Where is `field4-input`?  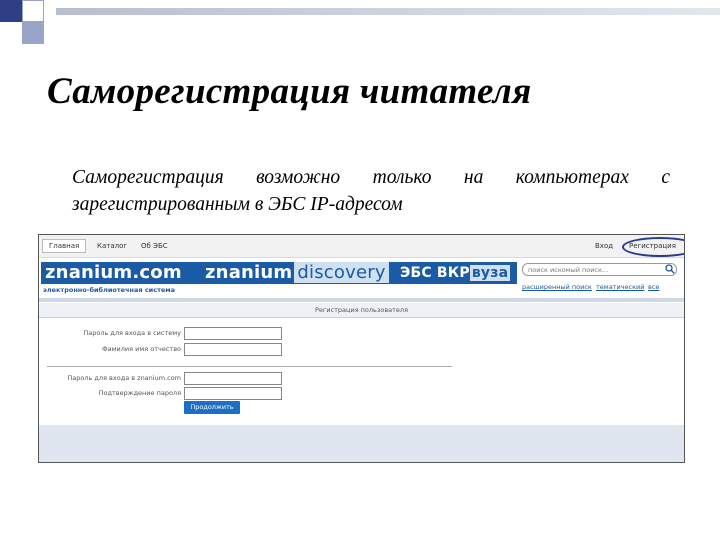 field4-input is located at coordinates (233, 393).